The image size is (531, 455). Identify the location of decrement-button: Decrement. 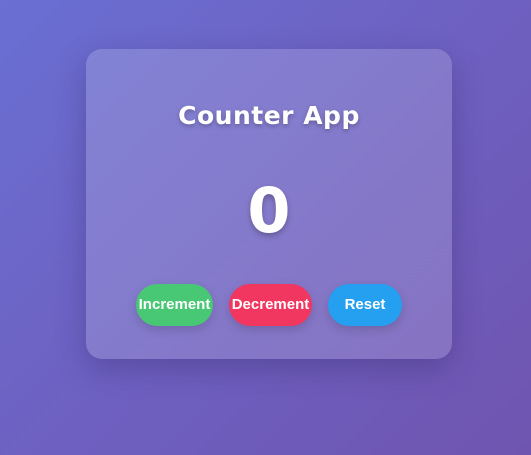
(270, 305).